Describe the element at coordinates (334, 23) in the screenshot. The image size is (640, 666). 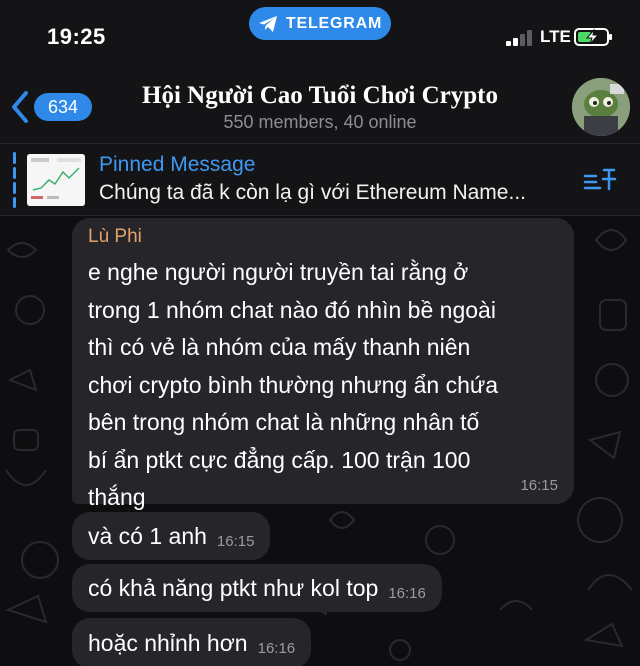
I see `telegram-pill-label: TELEGRAM` at that location.